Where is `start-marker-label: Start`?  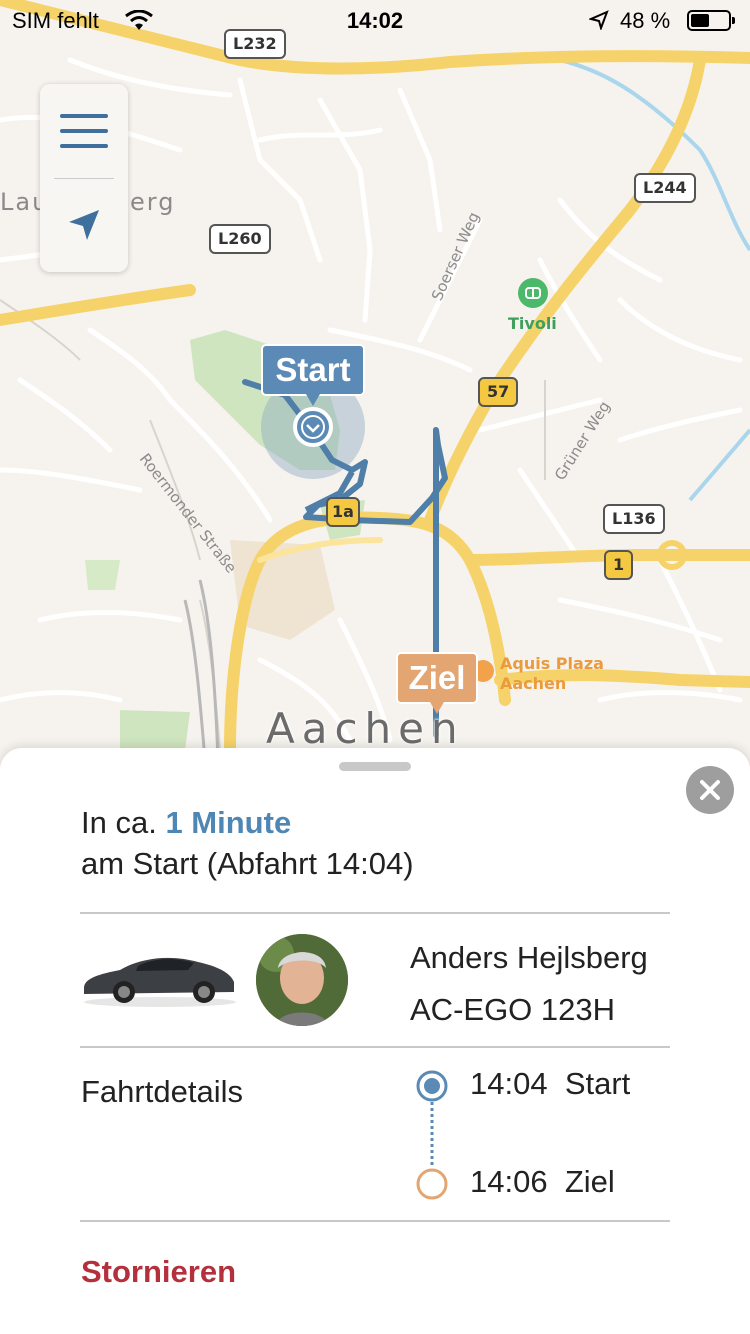 start-marker-label: Start is located at coordinates (313, 369).